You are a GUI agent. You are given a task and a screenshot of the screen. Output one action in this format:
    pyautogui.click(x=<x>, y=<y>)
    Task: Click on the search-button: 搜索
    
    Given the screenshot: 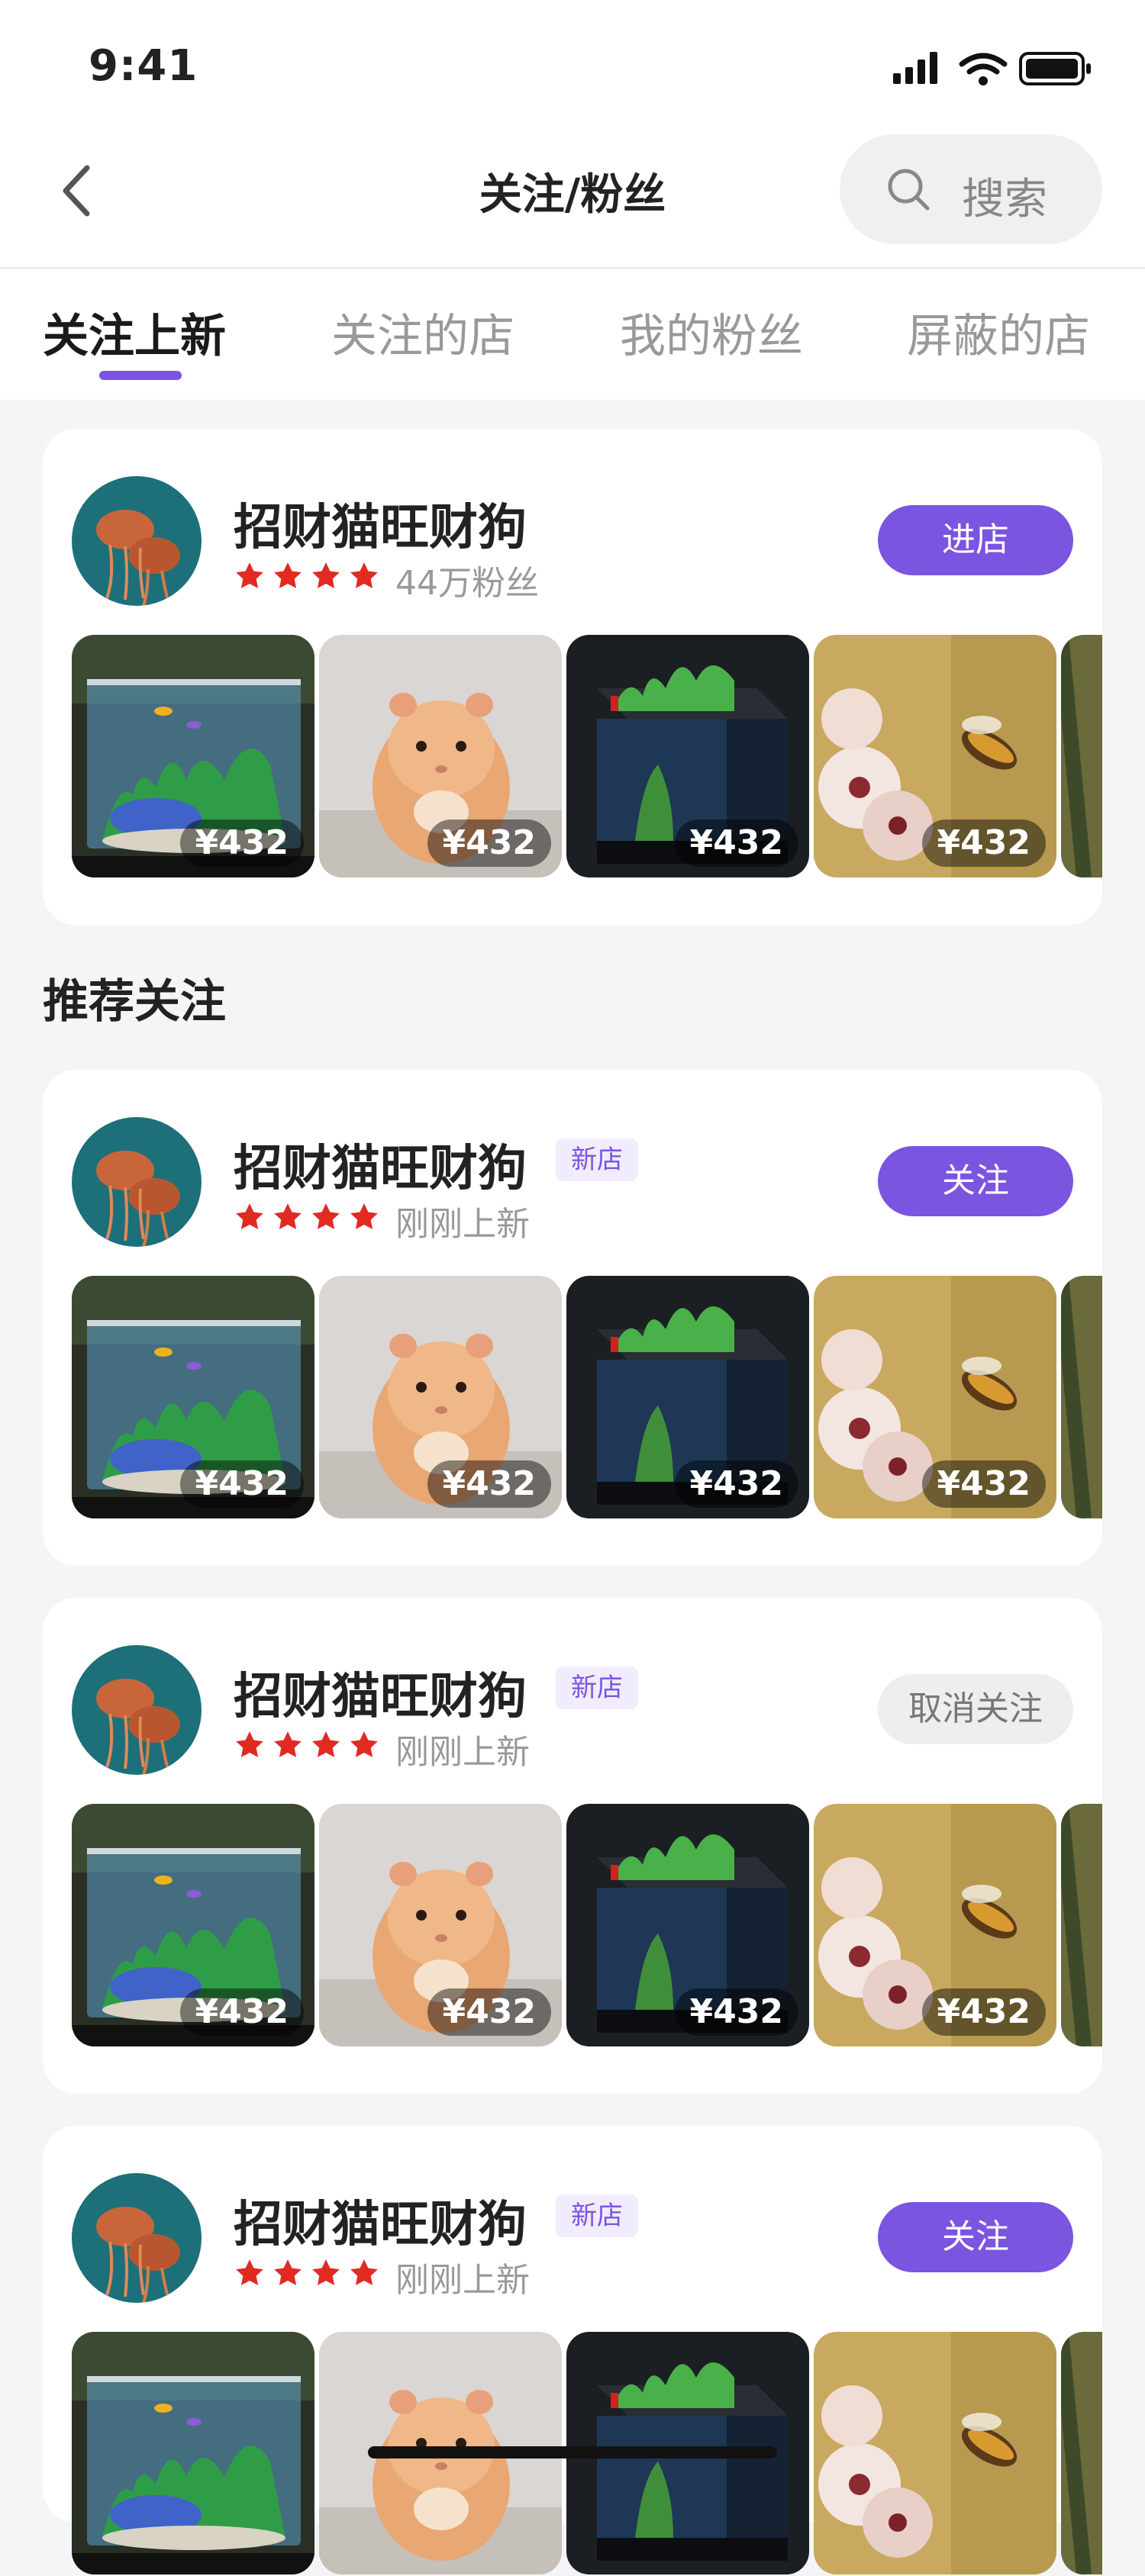 What is the action you would take?
    pyautogui.click(x=971, y=189)
    